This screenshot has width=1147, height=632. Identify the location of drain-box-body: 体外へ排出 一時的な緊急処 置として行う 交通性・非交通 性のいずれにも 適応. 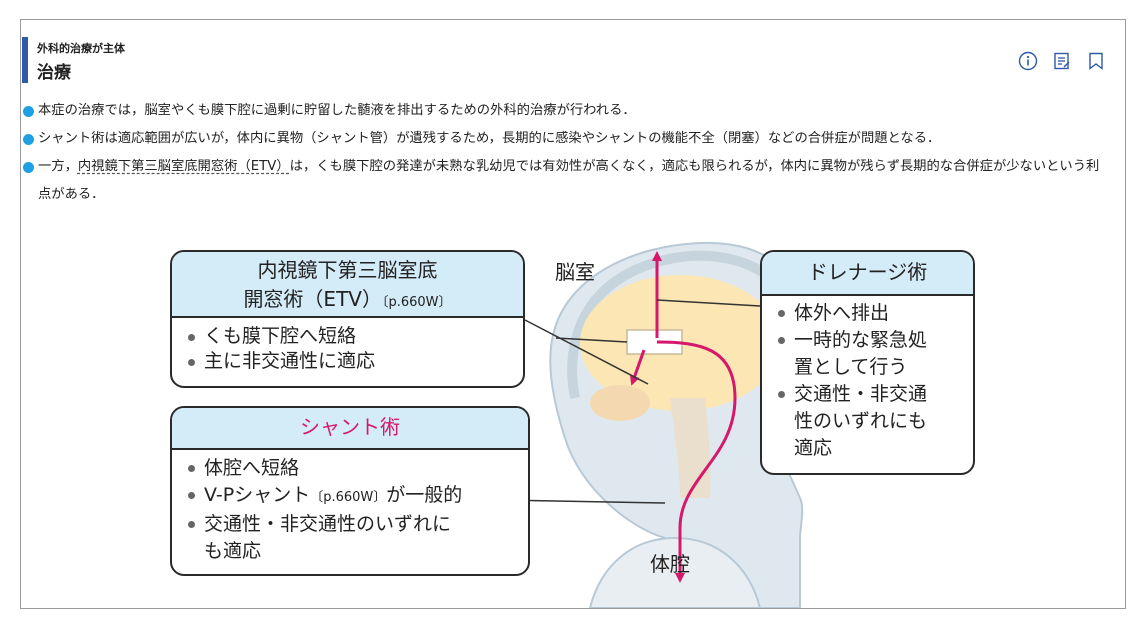
(867, 382).